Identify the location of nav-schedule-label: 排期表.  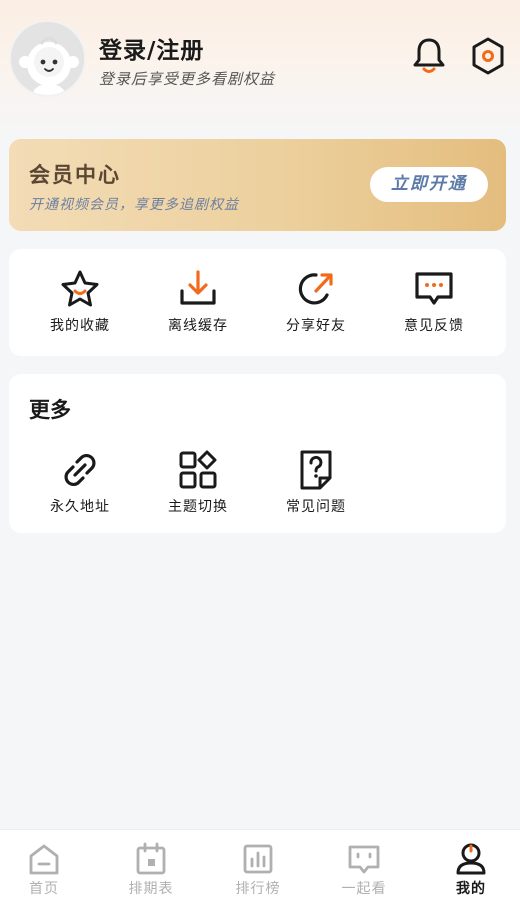
(151, 889).